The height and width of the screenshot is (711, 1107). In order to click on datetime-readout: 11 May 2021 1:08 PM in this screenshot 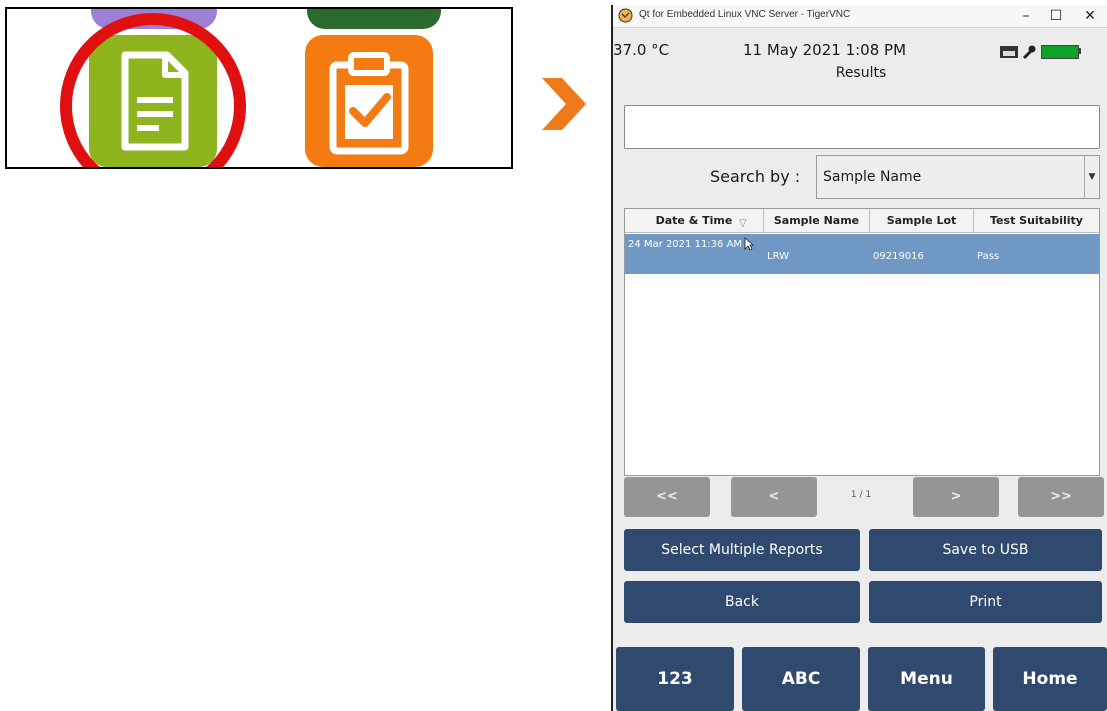, I will do `click(825, 50)`.